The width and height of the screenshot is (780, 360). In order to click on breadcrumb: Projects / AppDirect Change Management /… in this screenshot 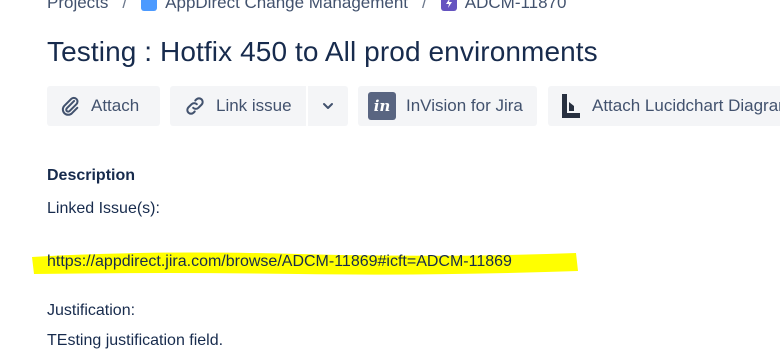, I will do `click(307, 7)`.